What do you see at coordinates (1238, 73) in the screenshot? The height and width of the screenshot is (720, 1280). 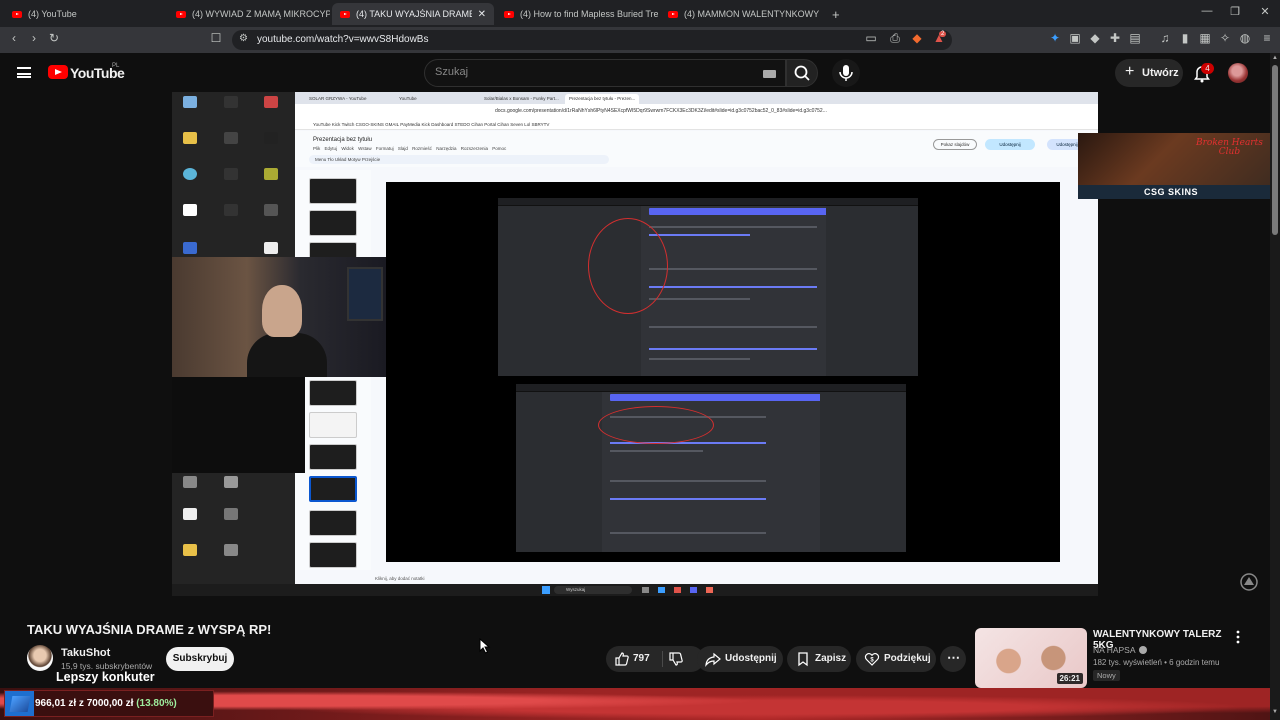 I see `user-avatar` at bounding box center [1238, 73].